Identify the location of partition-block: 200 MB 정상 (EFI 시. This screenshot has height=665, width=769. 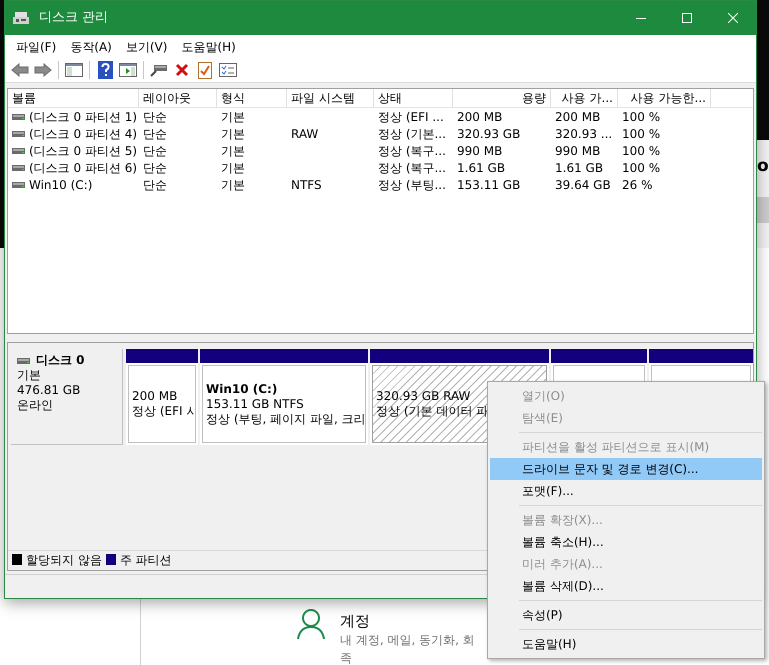
(162, 397).